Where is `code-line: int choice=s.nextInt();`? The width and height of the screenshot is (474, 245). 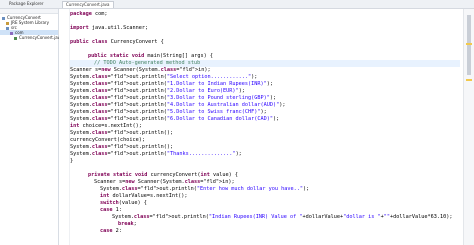
code-line: int choice=s.nextInt(); is located at coordinates (106, 126).